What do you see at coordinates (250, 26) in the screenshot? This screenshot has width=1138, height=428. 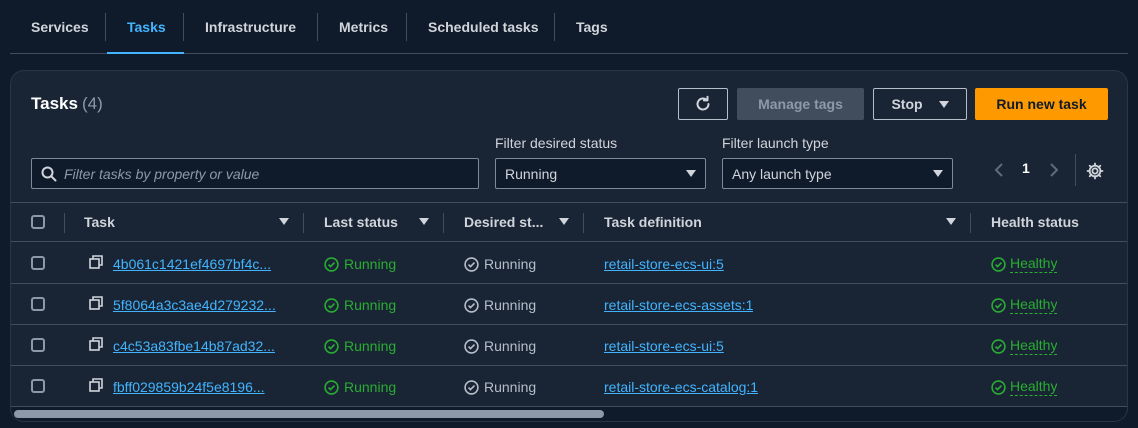 I see `tab-infrastructure: Infrastructure` at bounding box center [250, 26].